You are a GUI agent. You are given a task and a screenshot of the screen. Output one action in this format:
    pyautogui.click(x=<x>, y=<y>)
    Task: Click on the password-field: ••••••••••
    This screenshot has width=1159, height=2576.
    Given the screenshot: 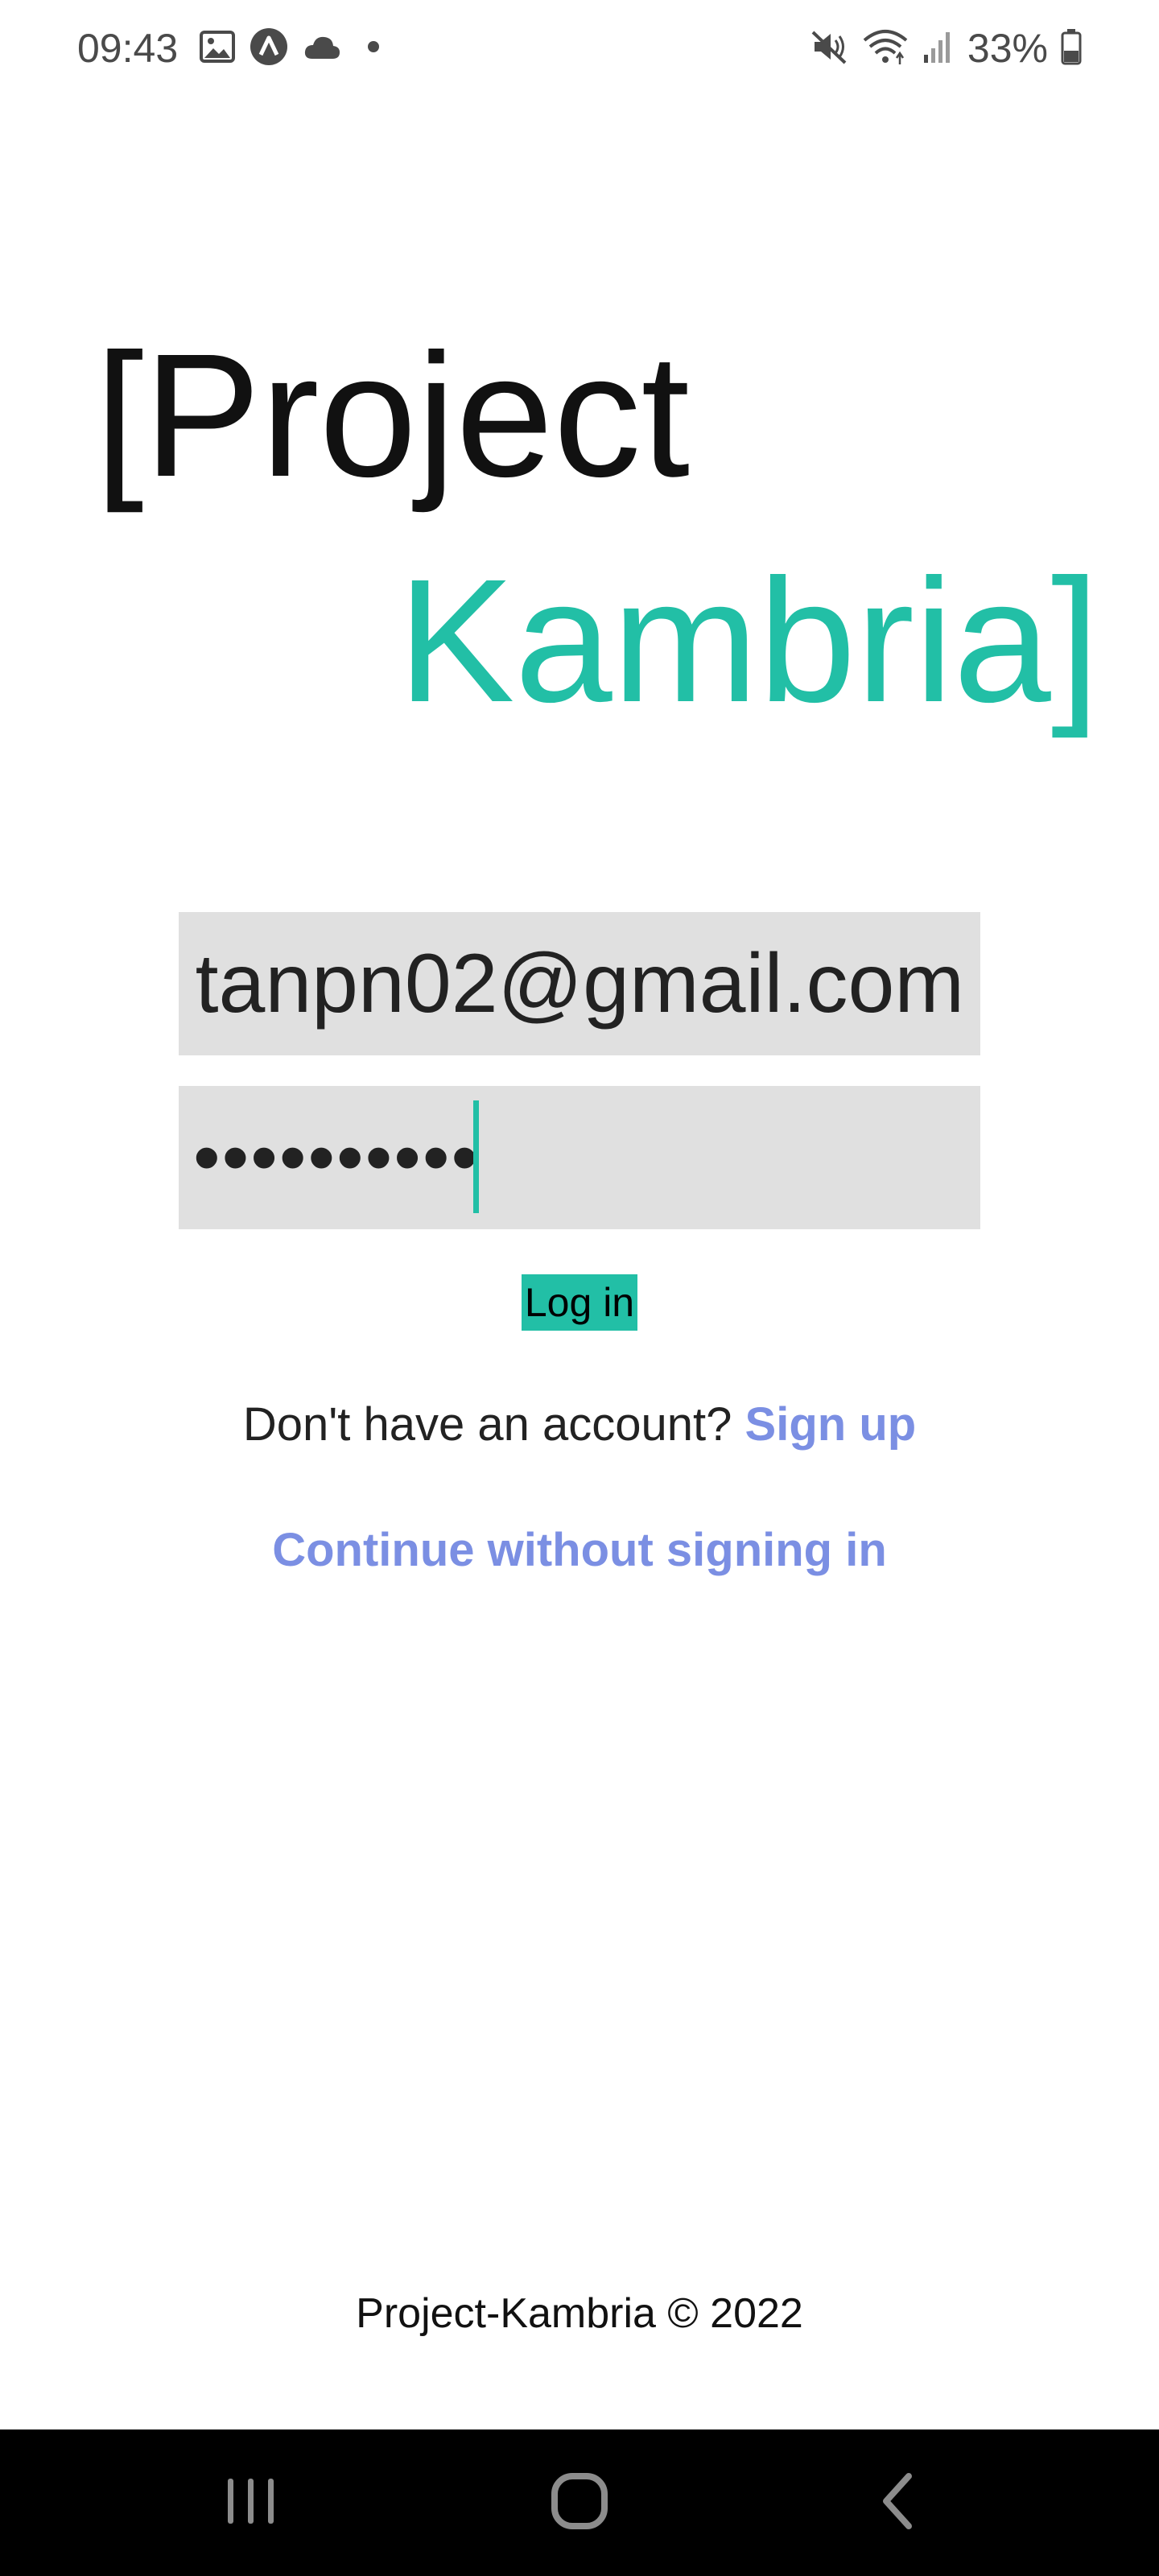 What is the action you would take?
    pyautogui.click(x=579, y=1157)
    